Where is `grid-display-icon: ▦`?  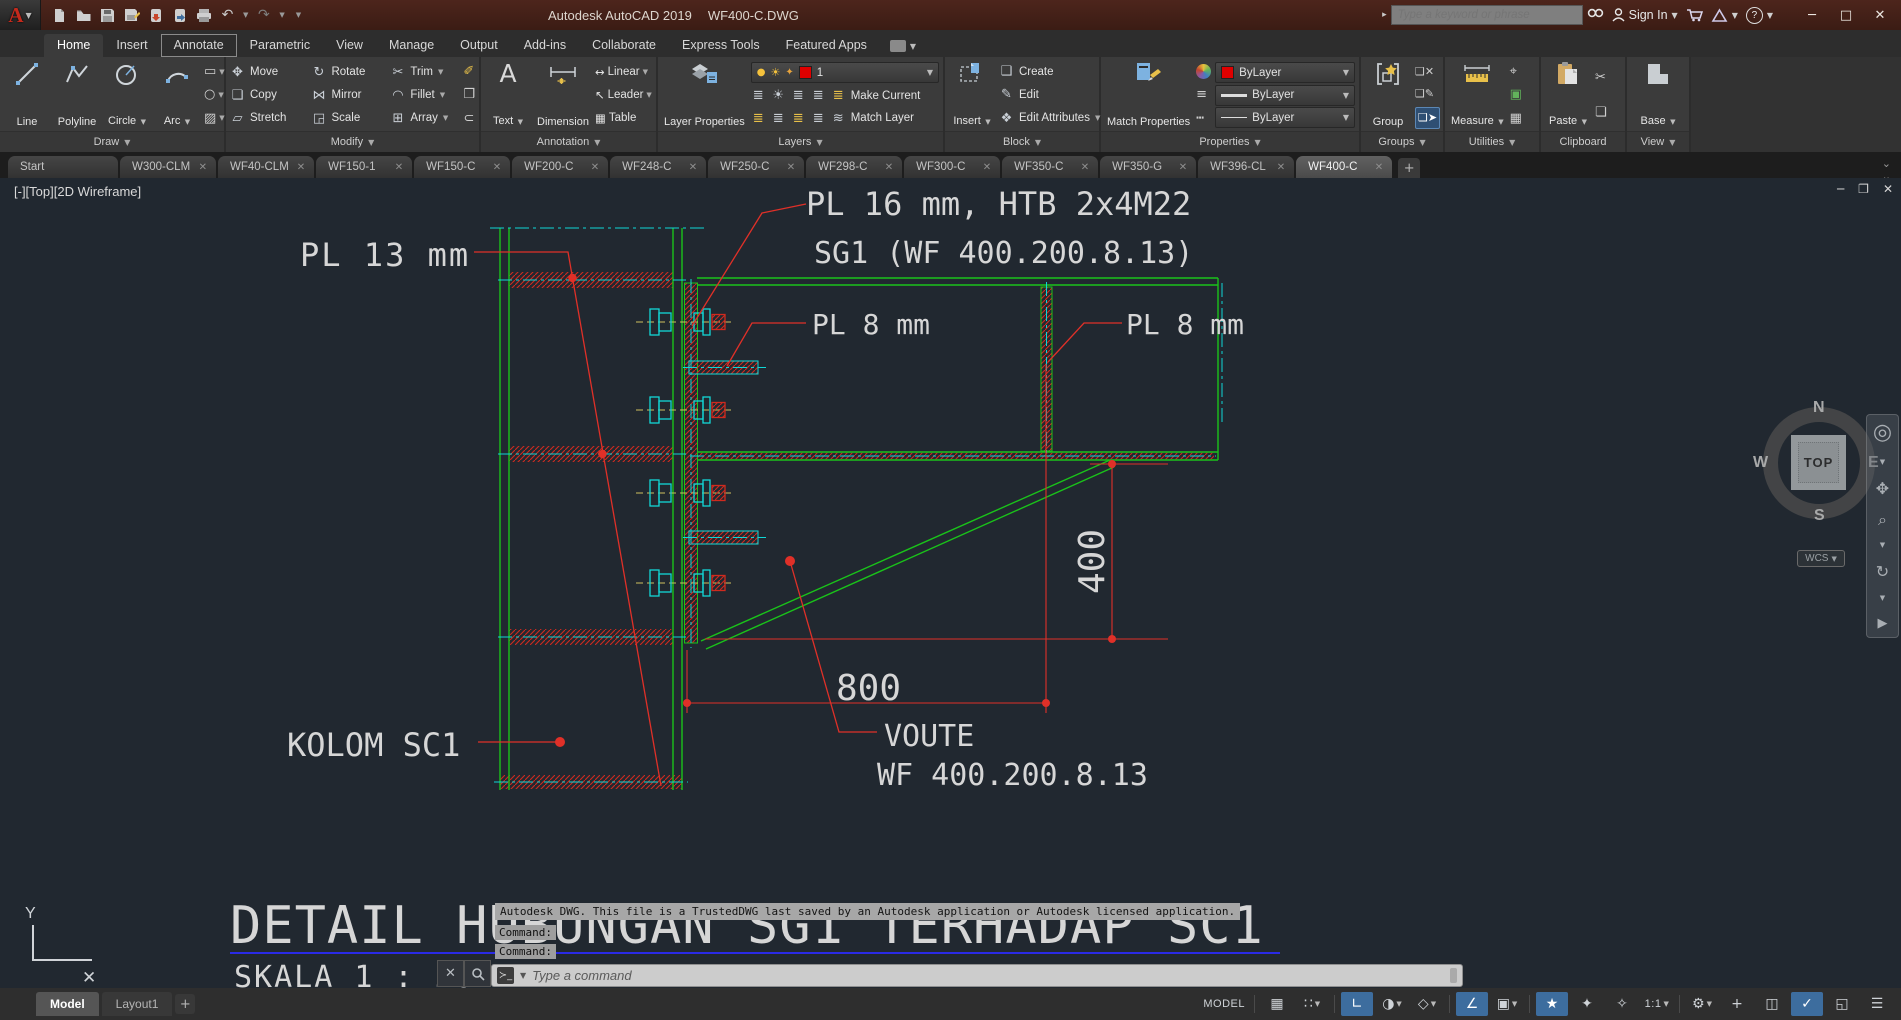 grid-display-icon: ▦ is located at coordinates (1277, 1004).